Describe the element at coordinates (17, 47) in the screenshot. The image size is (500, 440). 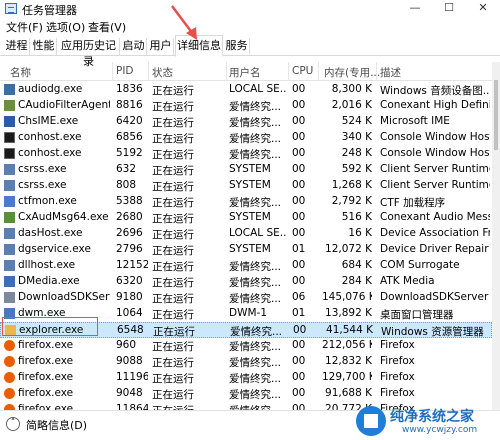
I see `tab-processes: 进程` at that location.